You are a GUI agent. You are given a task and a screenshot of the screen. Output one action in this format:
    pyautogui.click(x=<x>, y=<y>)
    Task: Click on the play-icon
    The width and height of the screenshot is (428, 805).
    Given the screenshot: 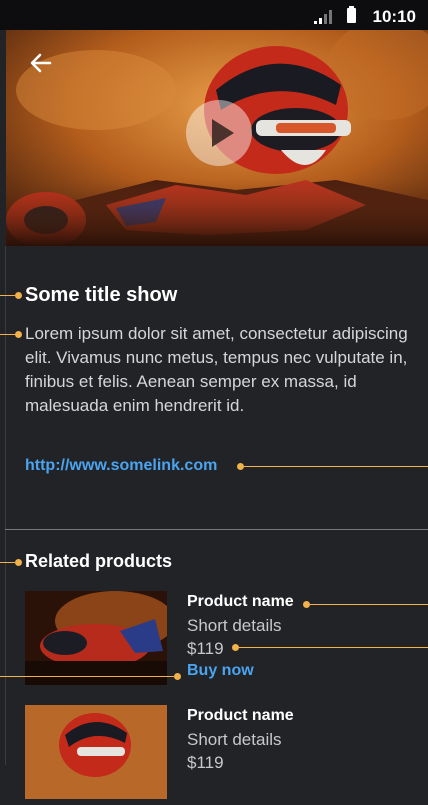 What is the action you would take?
    pyautogui.click(x=219, y=133)
    